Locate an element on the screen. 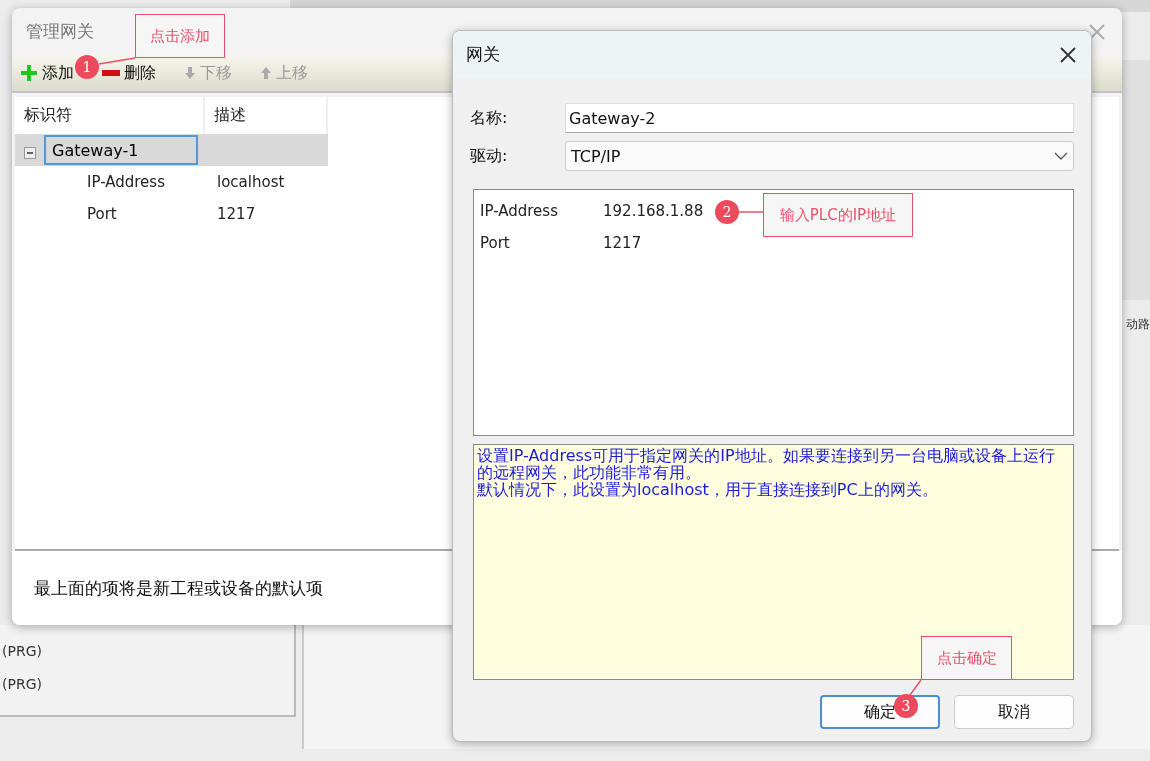 The width and height of the screenshot is (1150, 761). help-text: 默认情况下，此设置为localhost，用于直接连接到PC上的网关。 is located at coordinates (708, 489).